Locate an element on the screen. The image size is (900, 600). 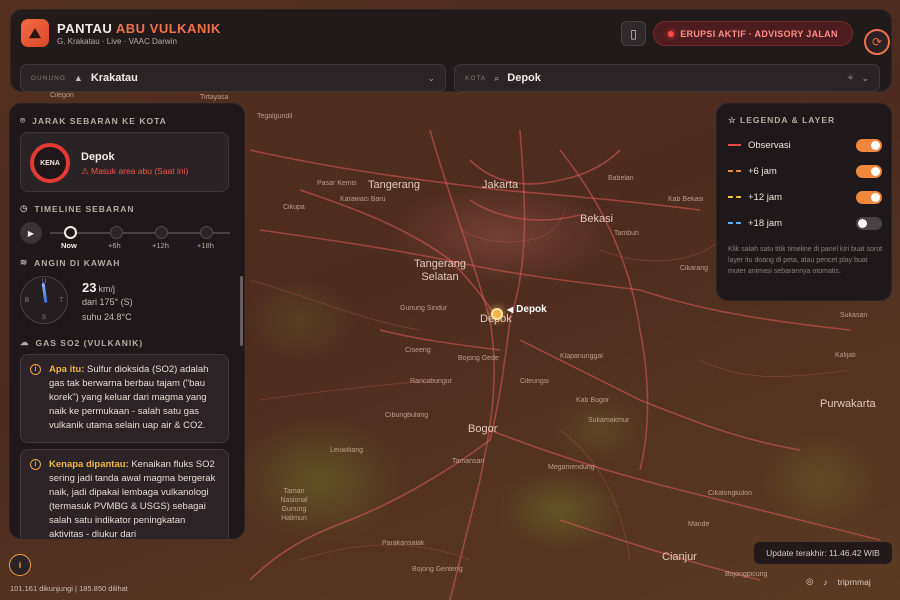
so2-what-label: Apa itu: is located at coordinates (67, 369).